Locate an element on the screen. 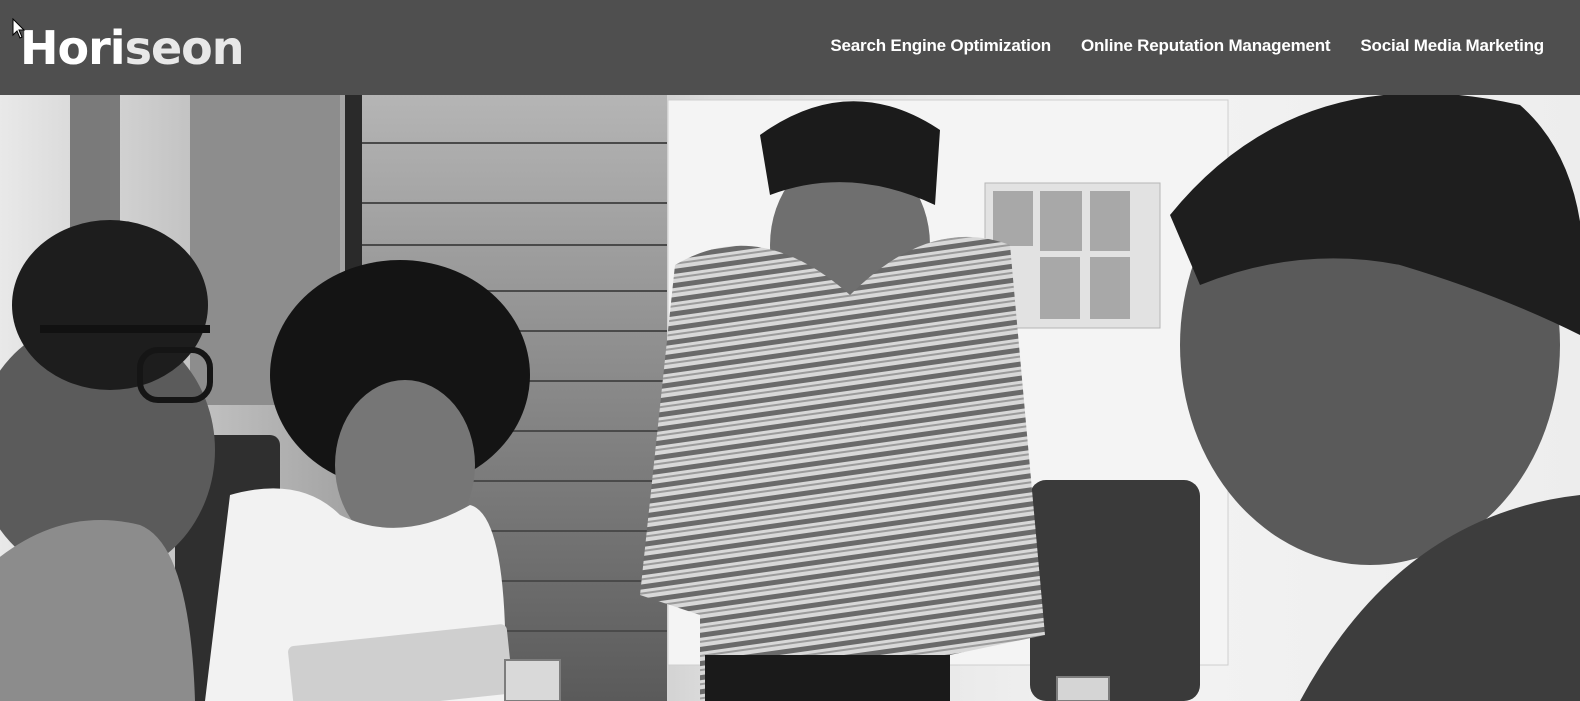  nav-link-social-media: Social Media Marketing is located at coordinates (1452, 46).